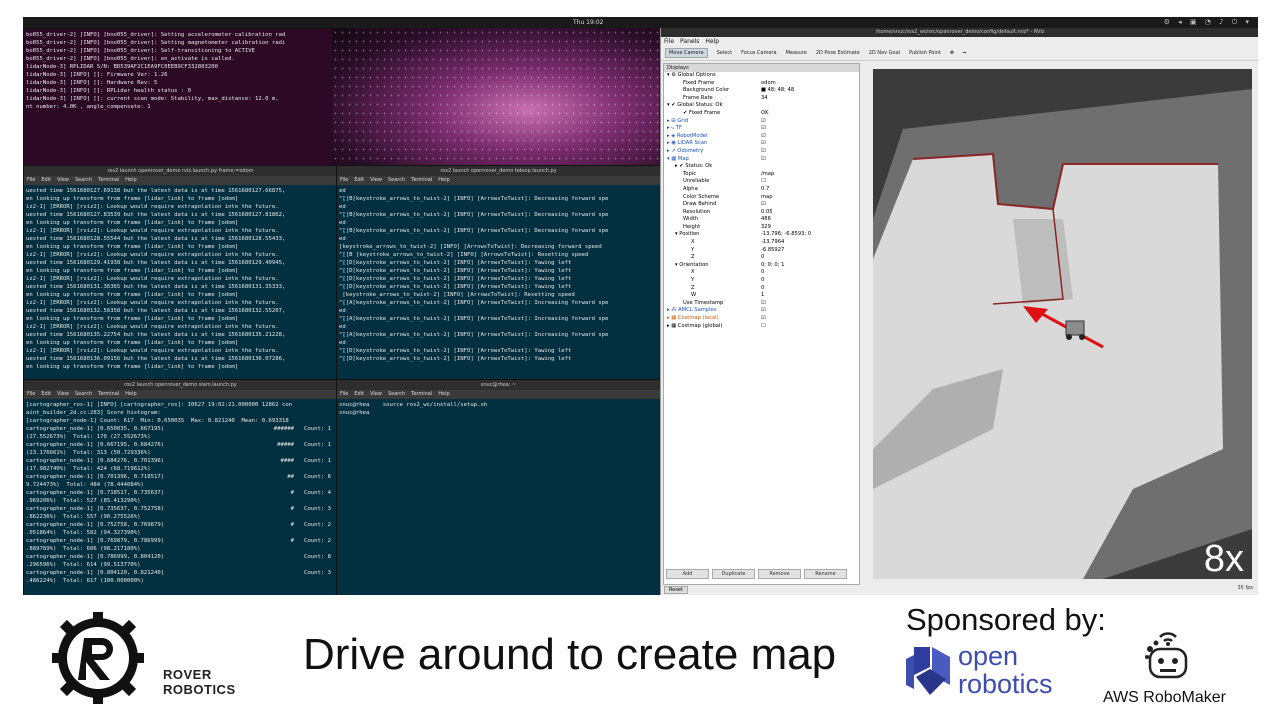  Describe the element at coordinates (588, 22) in the screenshot. I see `clock: Thu 19:02` at that location.